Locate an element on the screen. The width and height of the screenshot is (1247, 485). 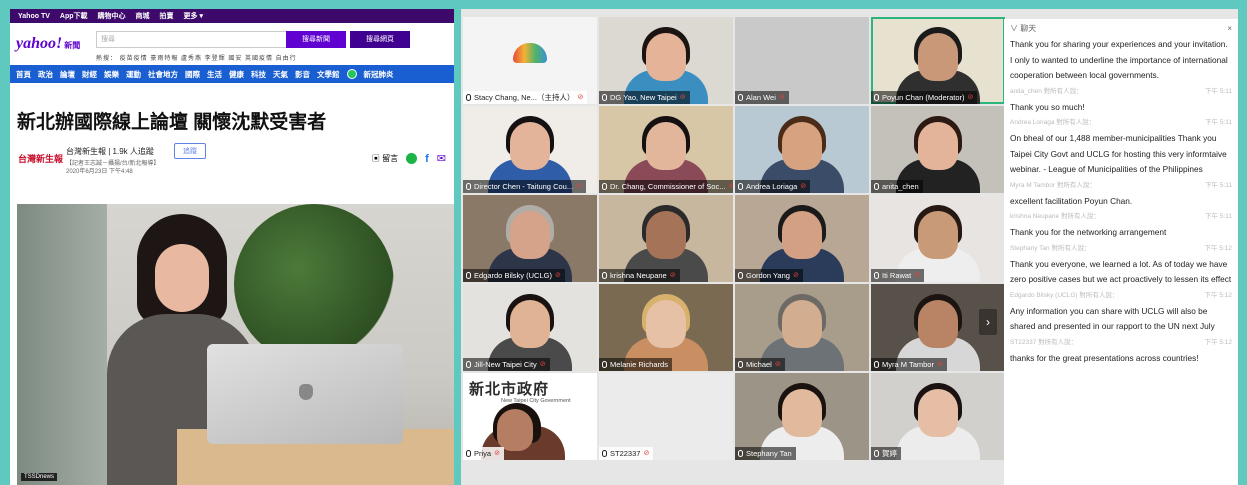
participant-name: Stephany Tan is located at coordinates (769, 453).